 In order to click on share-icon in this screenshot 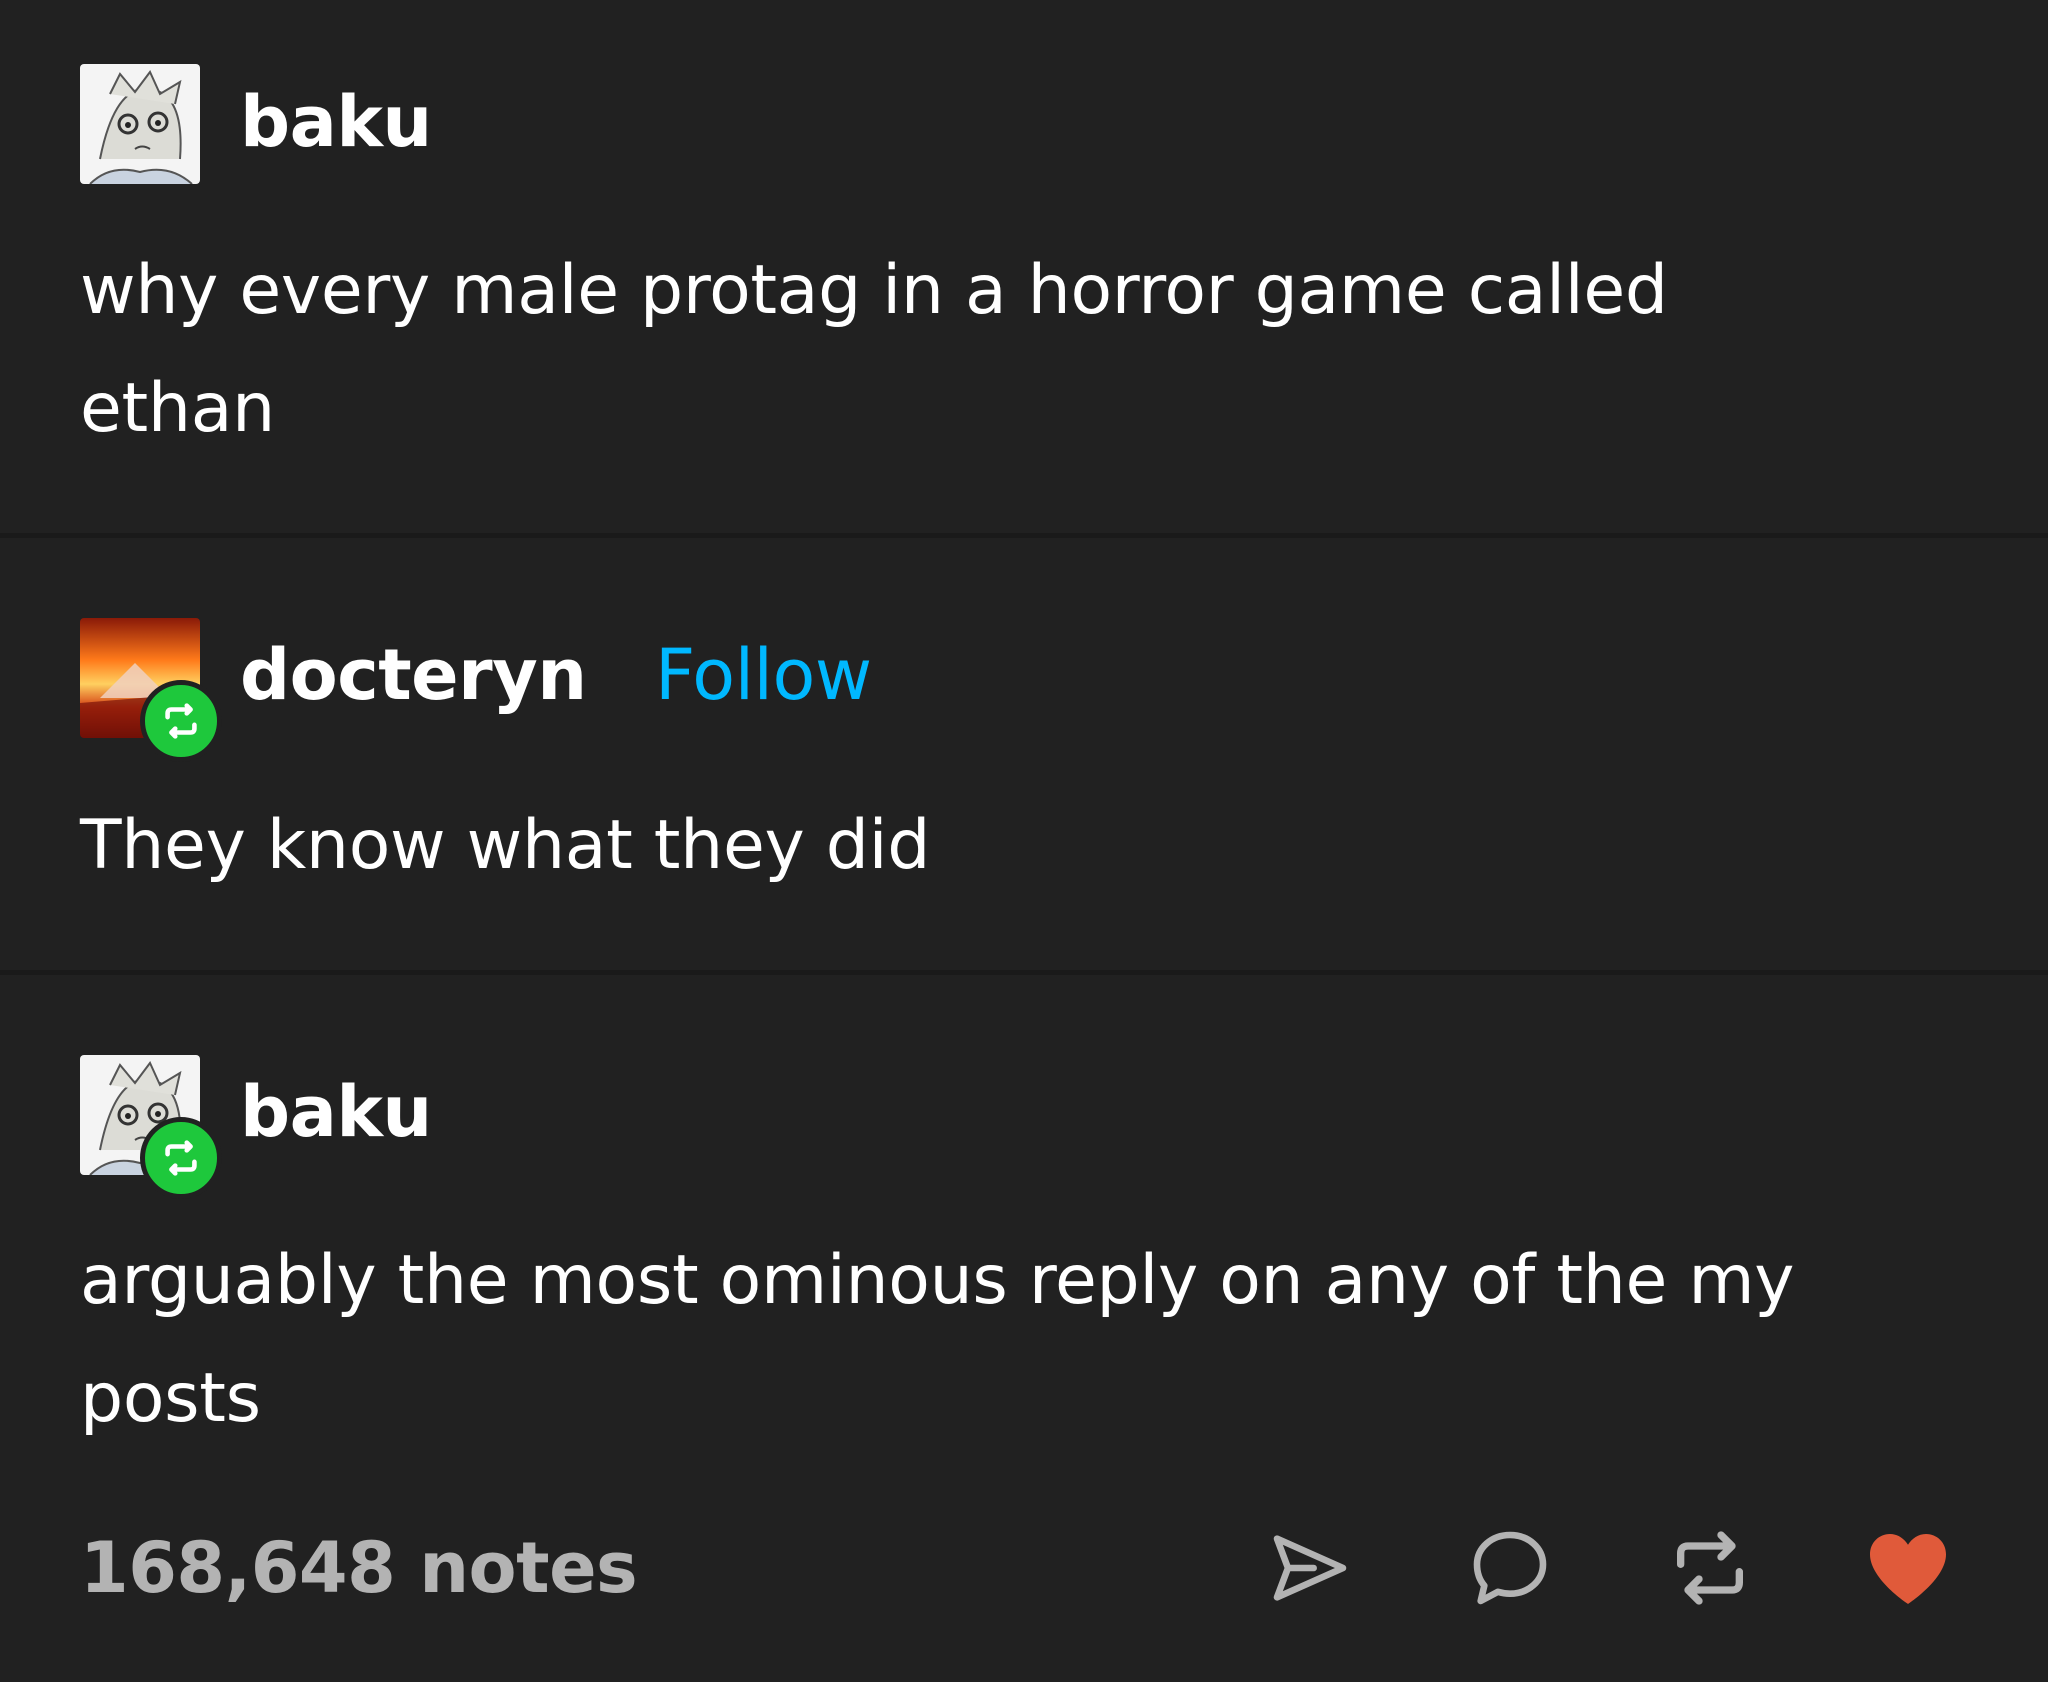, I will do `click(1310, 1568)`.